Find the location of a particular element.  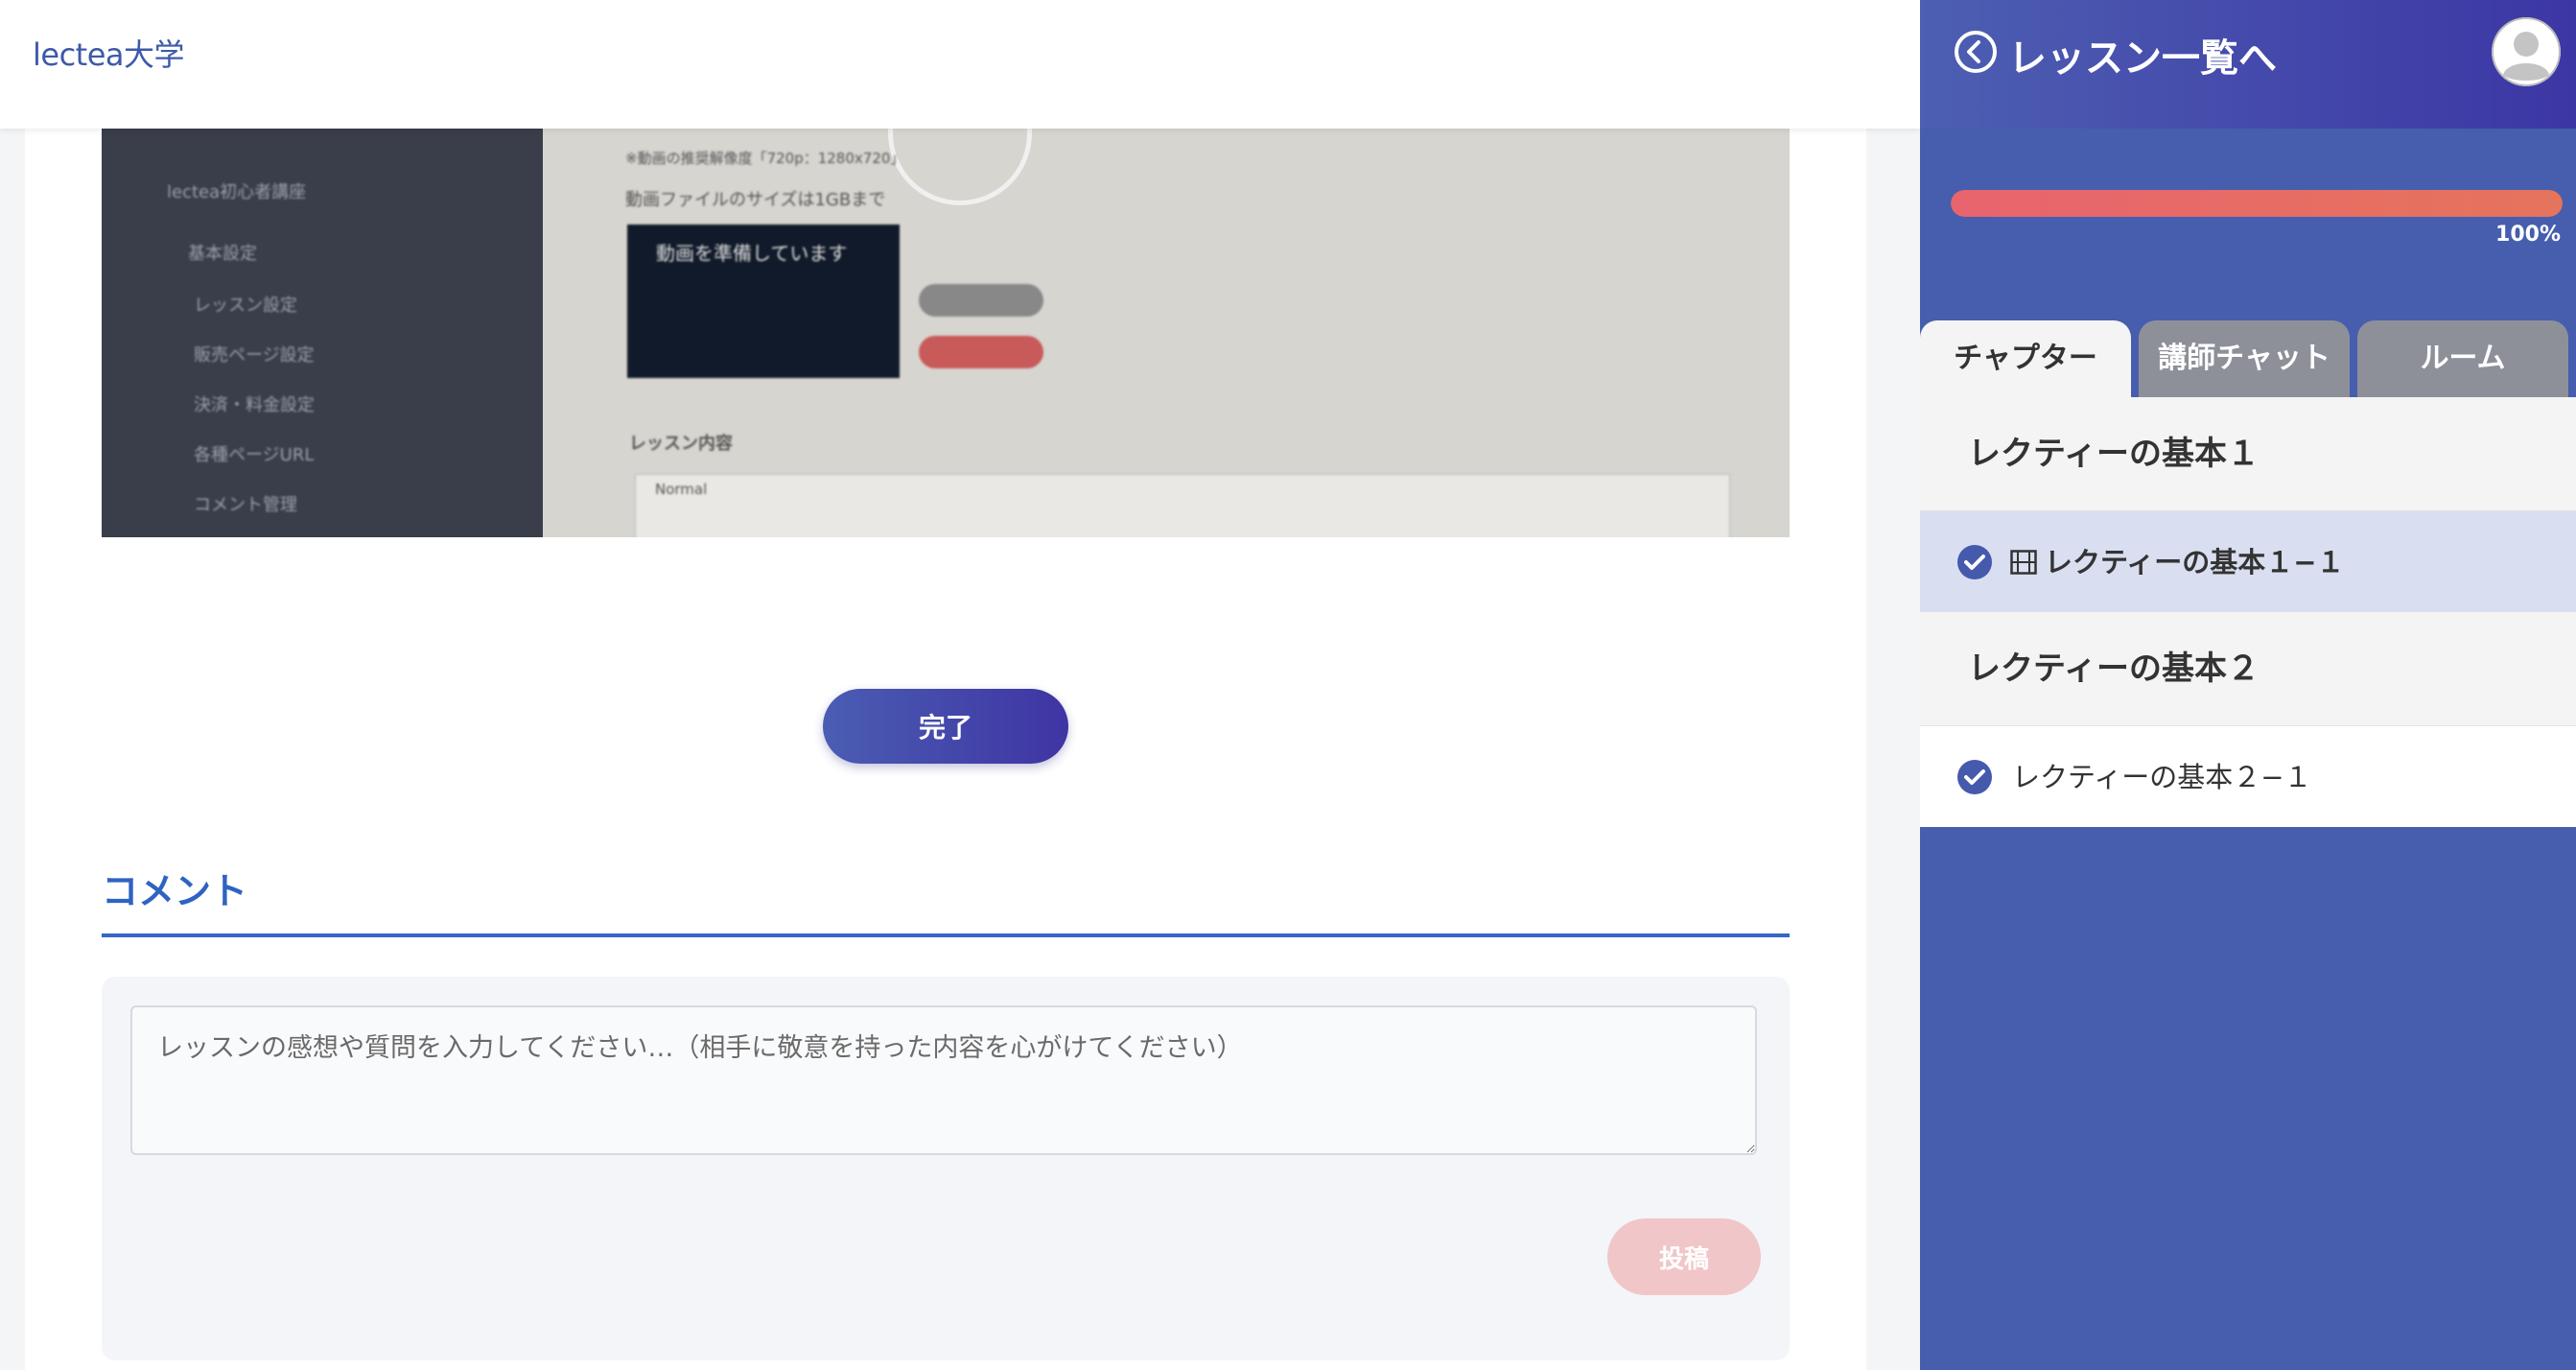

video-sidebar-item: 各種ページURL is located at coordinates (254, 455).